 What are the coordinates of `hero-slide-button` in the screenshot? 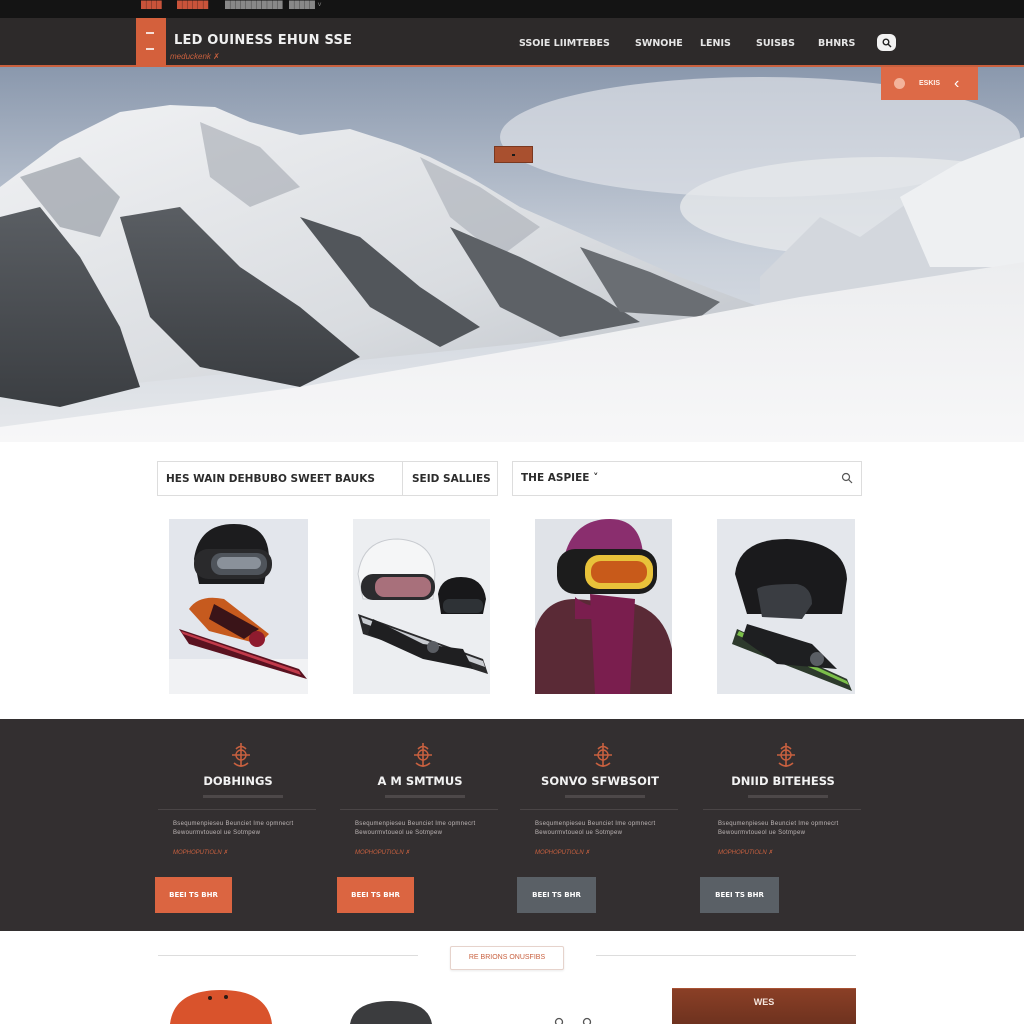 It's located at (513, 154).